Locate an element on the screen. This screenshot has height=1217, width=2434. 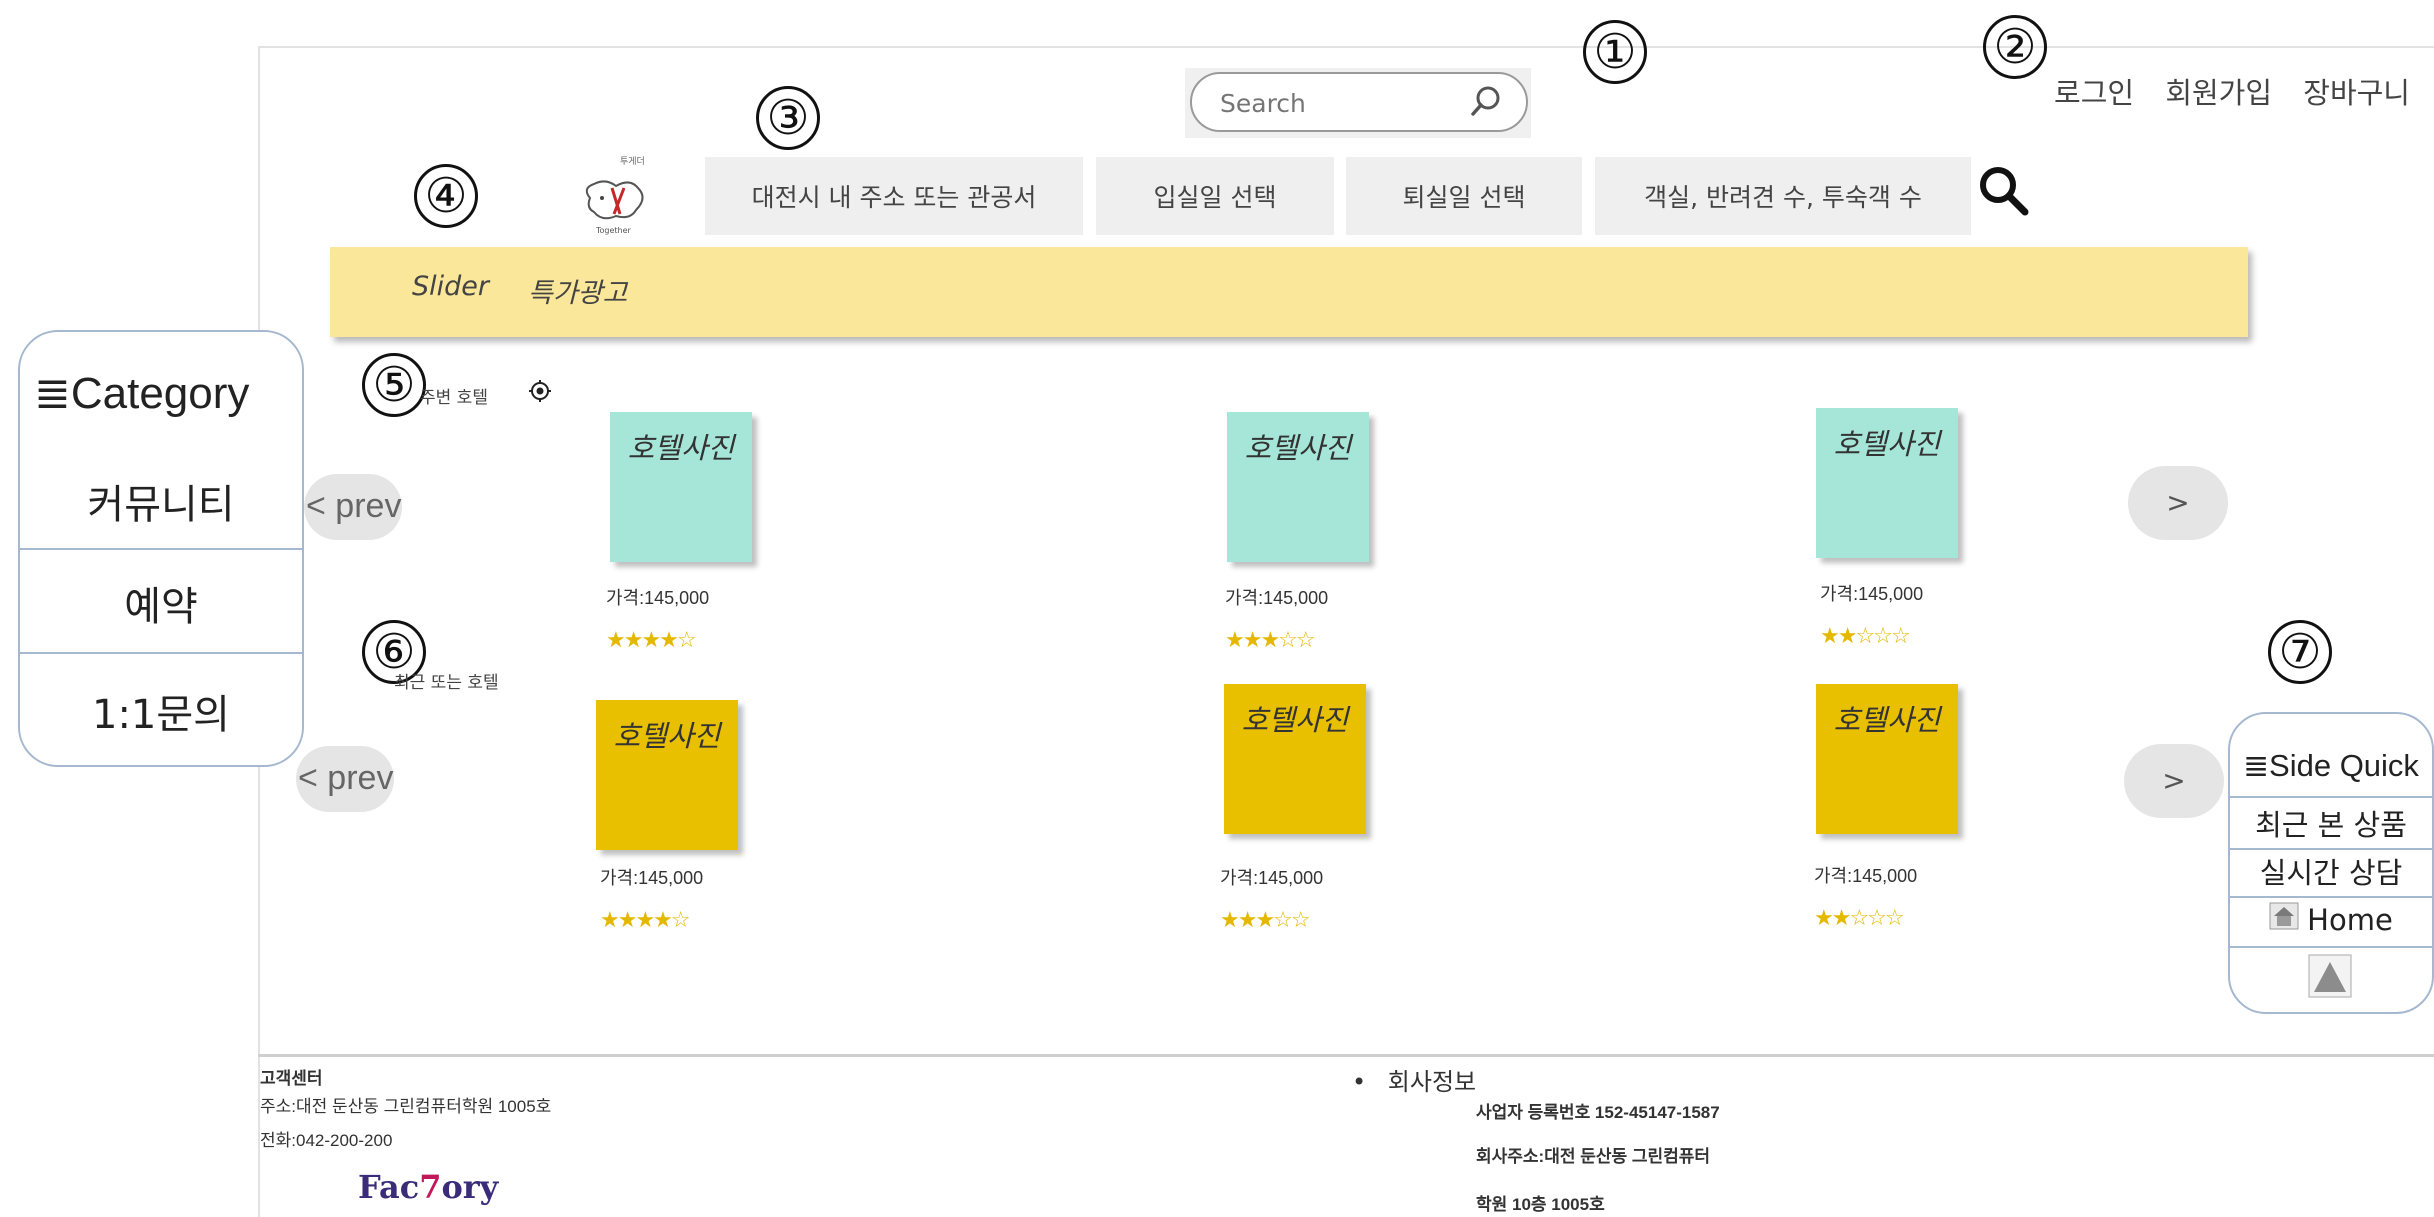
company-info-title: 회사정보 is located at coordinates (1432, 1082).